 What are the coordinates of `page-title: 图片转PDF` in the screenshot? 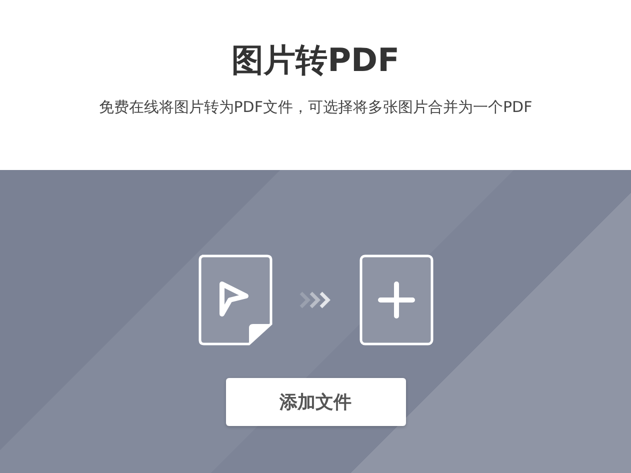 It's located at (316, 60).